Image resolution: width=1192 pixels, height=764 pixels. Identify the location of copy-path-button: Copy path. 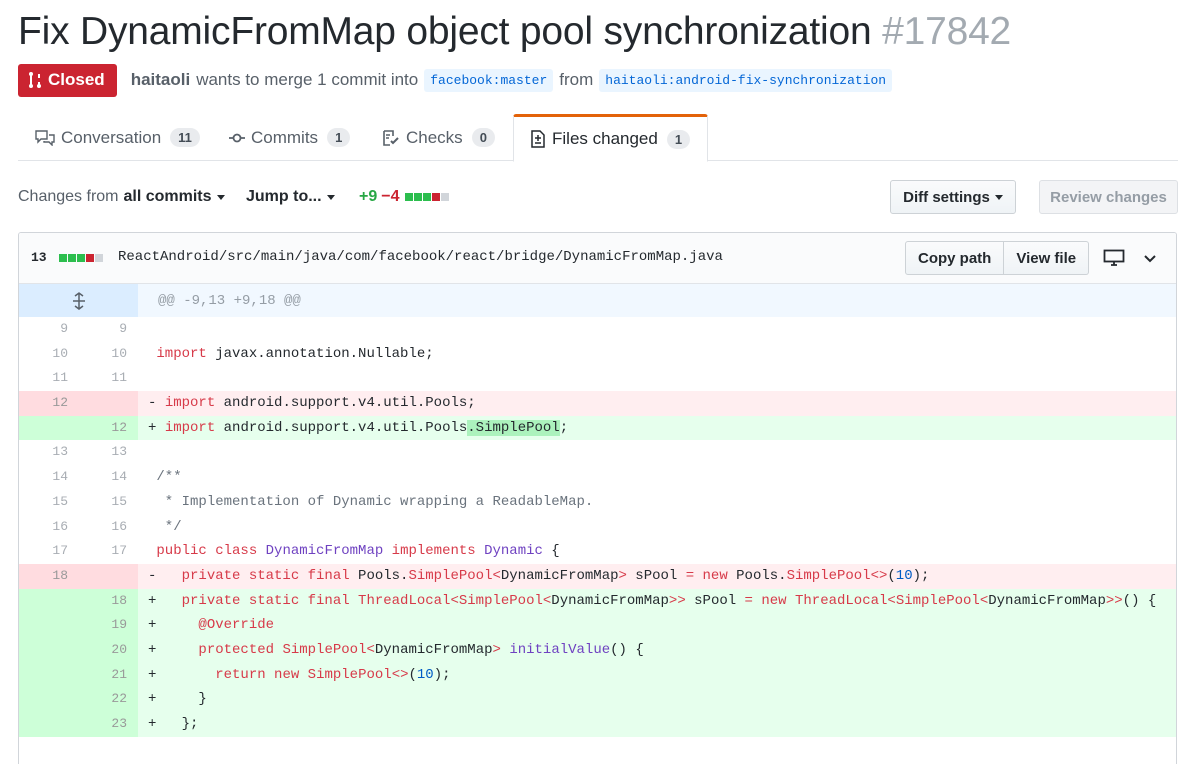
(955, 258).